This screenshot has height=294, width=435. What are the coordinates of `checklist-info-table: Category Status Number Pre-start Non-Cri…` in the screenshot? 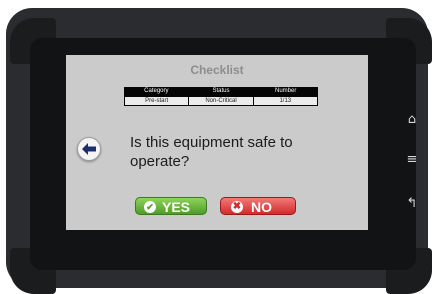 It's located at (221, 96).